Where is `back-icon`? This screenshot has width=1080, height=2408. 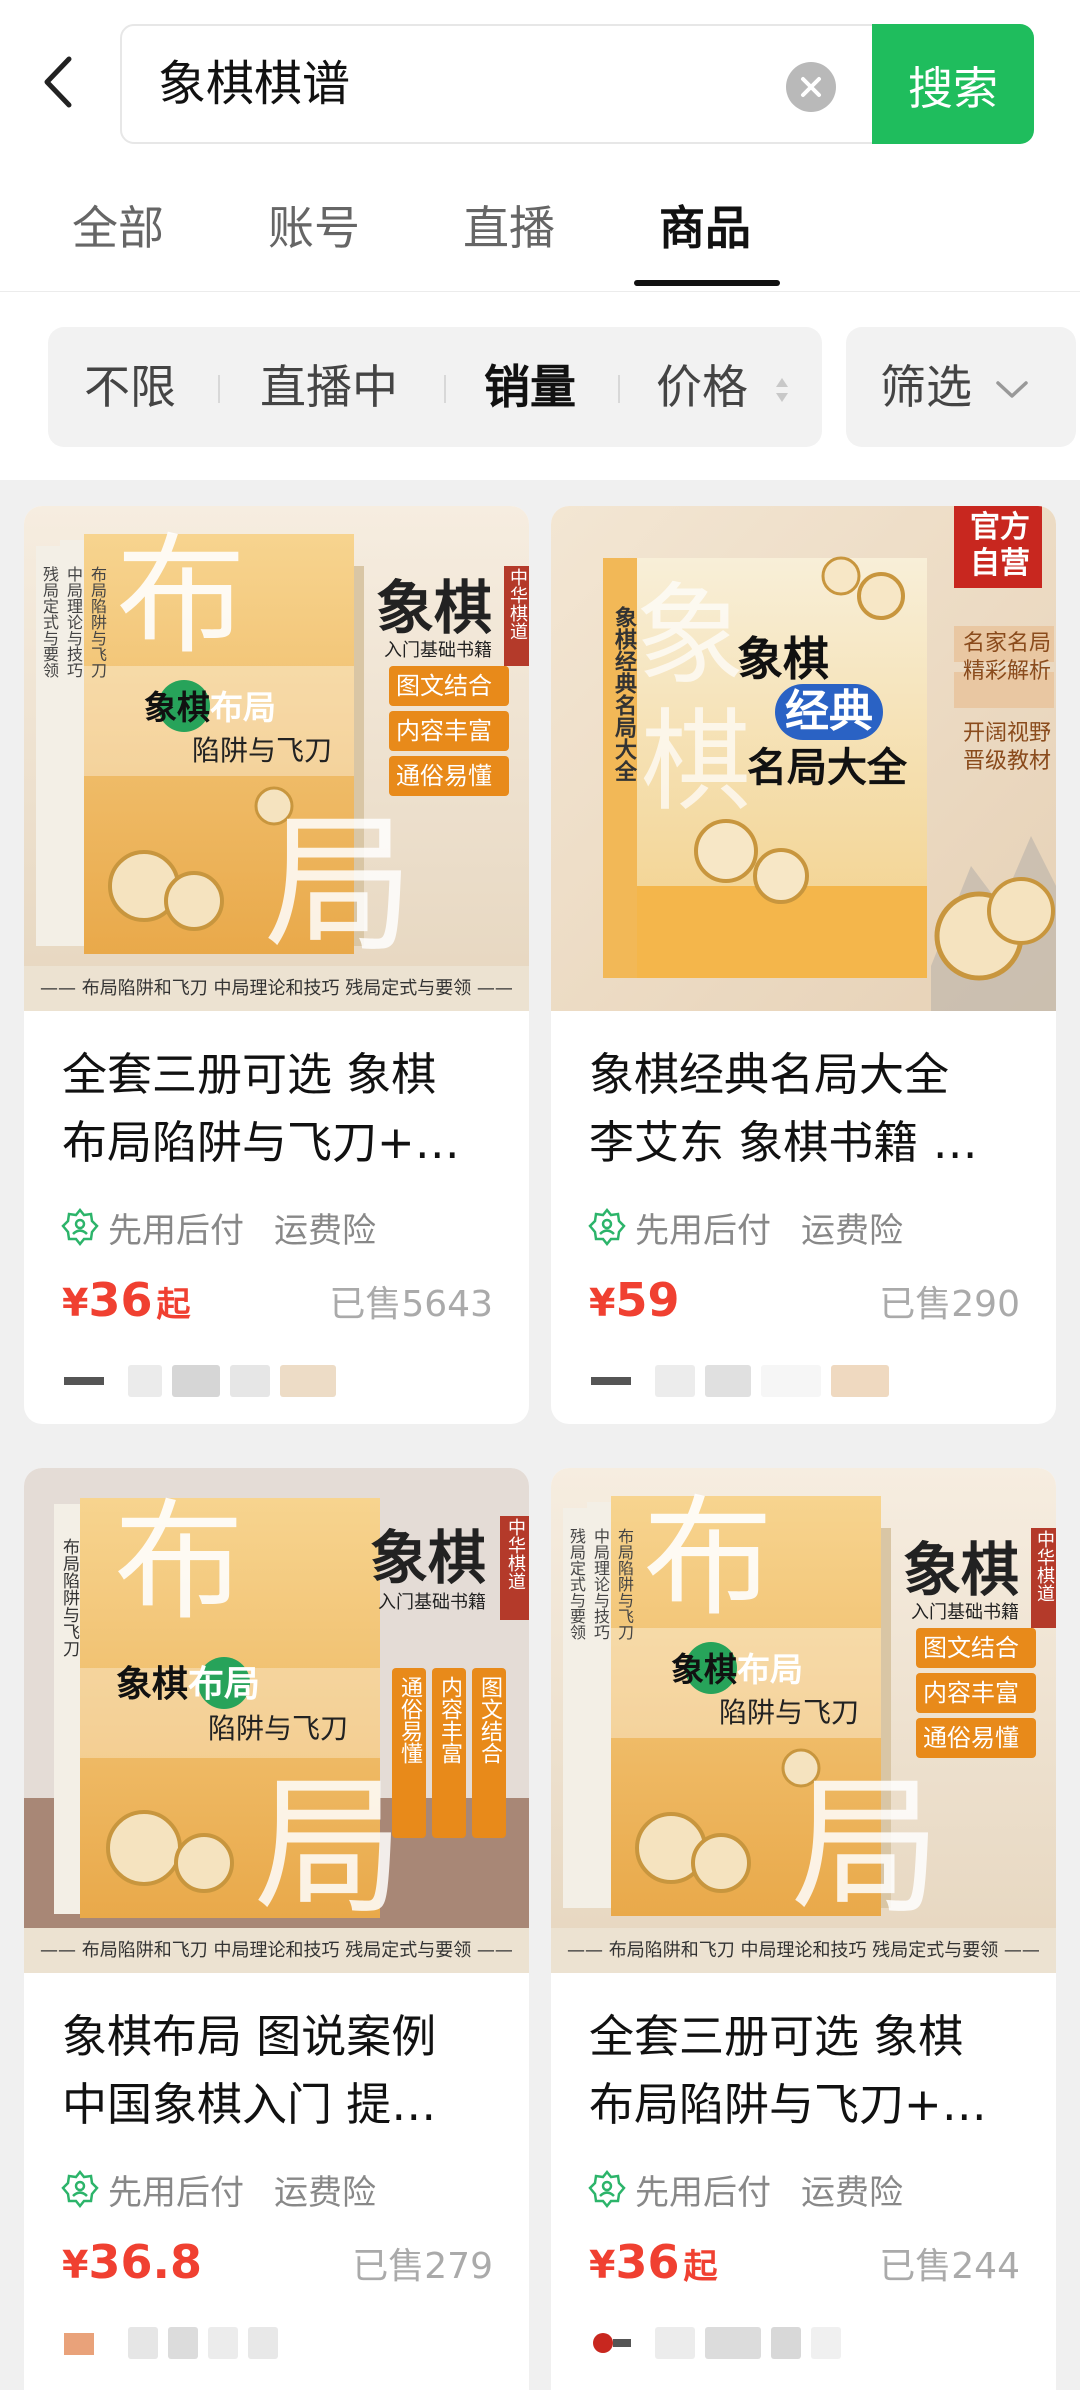
back-icon is located at coordinates (58, 82).